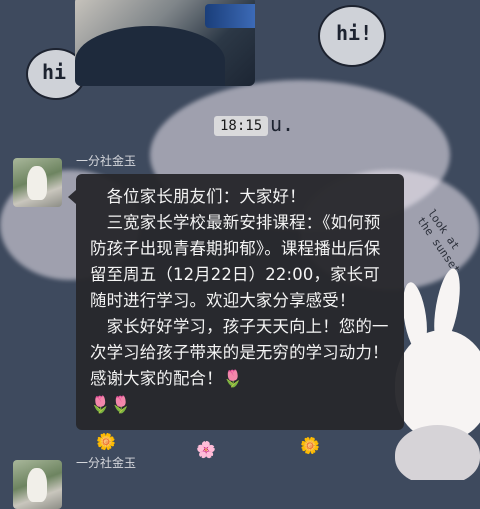  I want to click on hi-doodle-right: hi!, so click(352, 36).